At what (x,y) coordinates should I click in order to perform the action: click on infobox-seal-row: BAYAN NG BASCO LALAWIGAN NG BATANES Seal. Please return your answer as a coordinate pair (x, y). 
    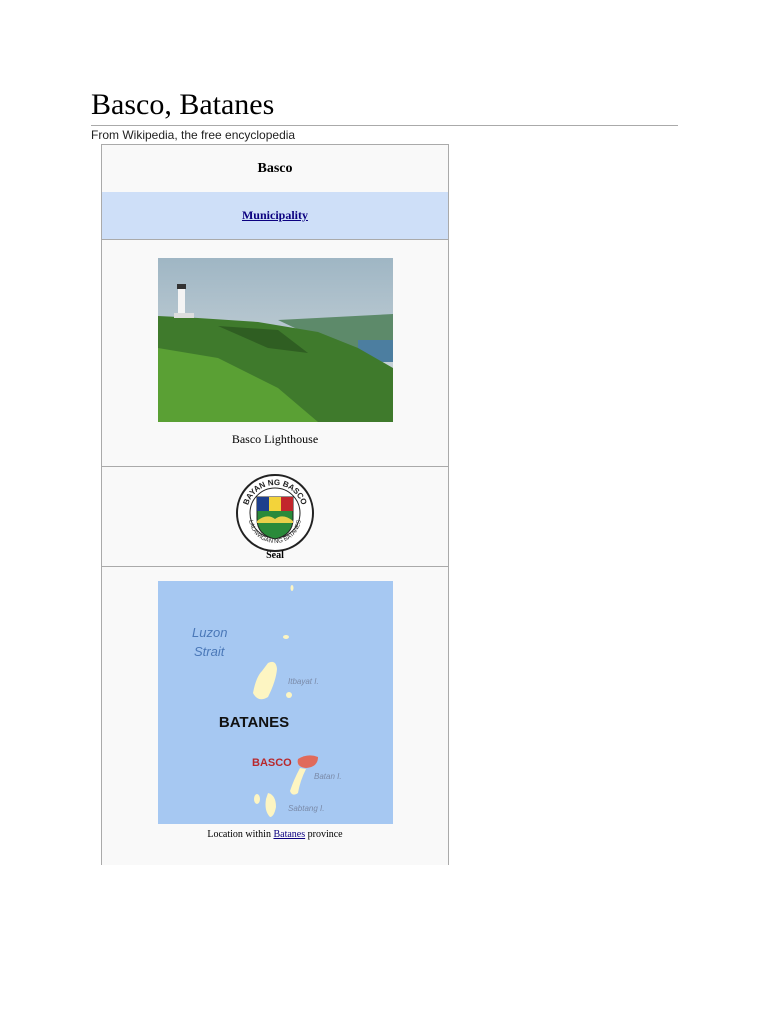
    Looking at the image, I should click on (275, 517).